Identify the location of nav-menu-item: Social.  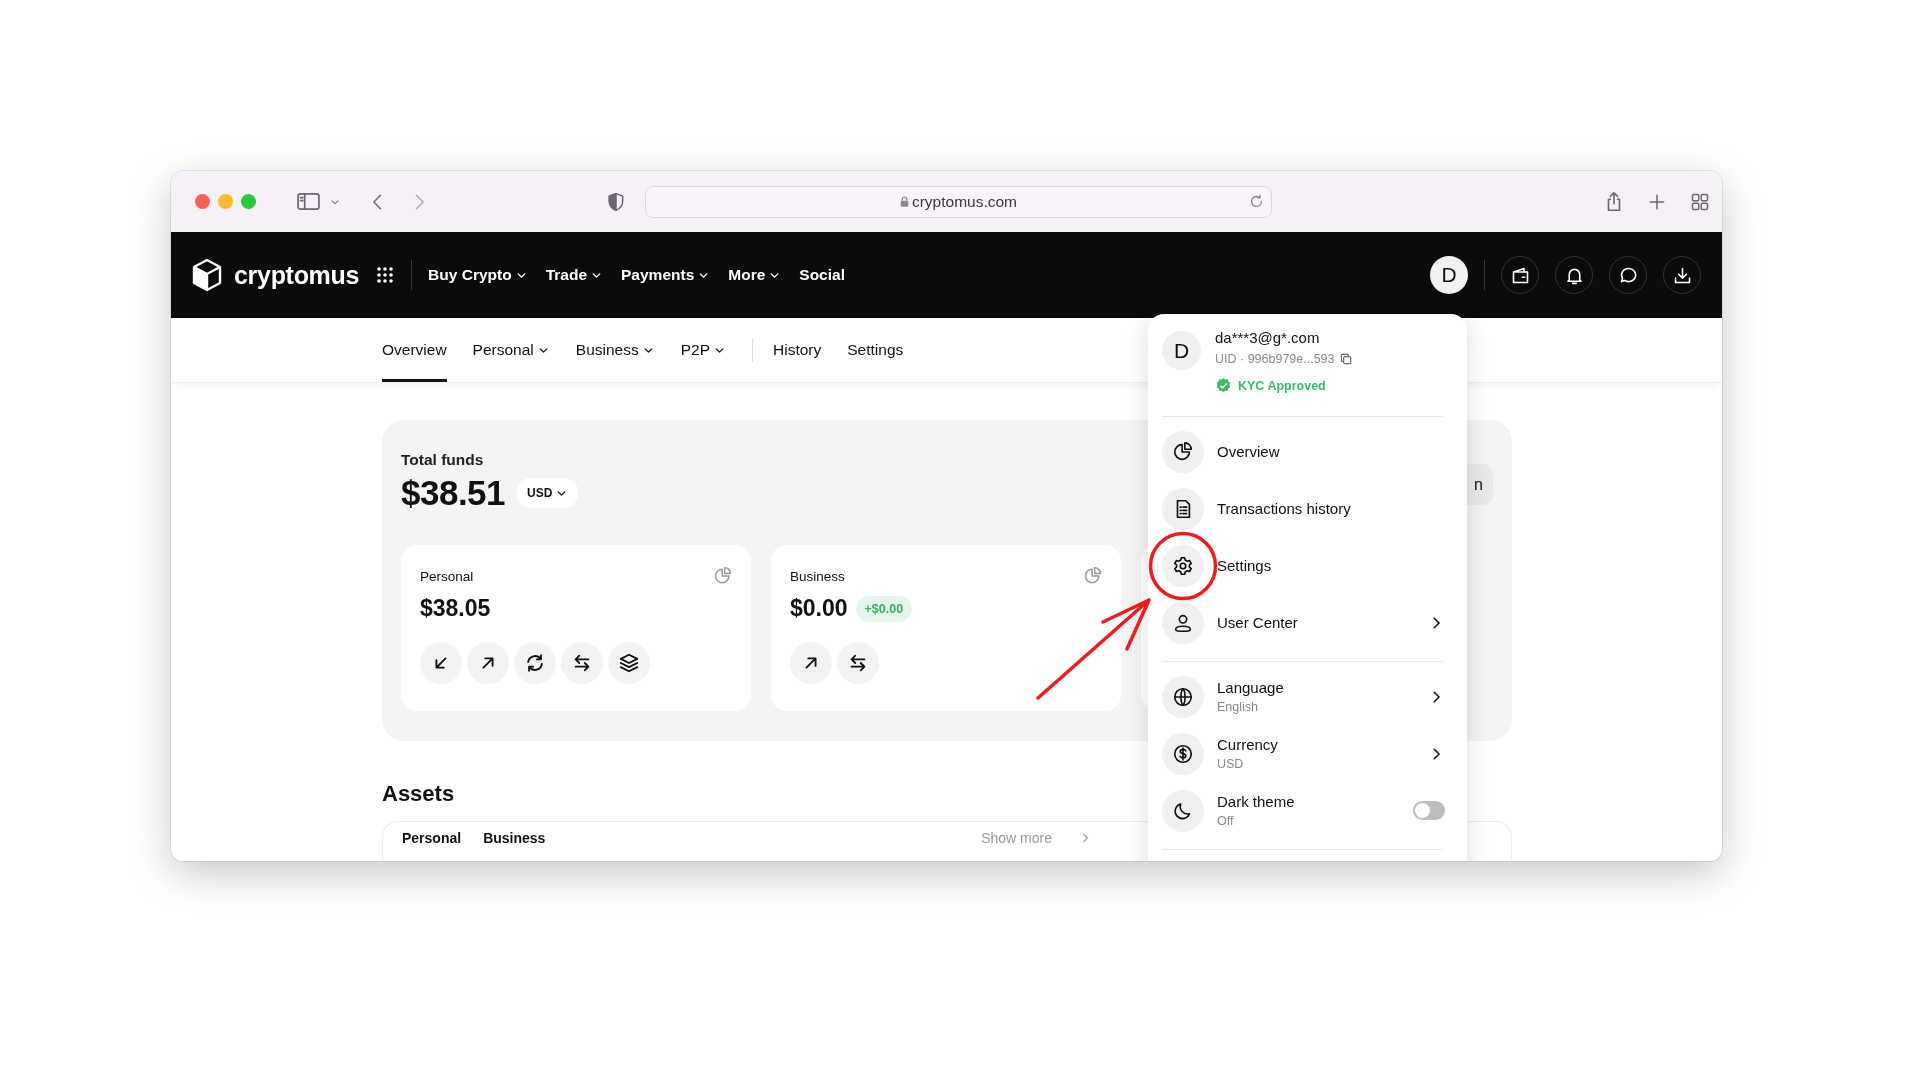
(822, 275).